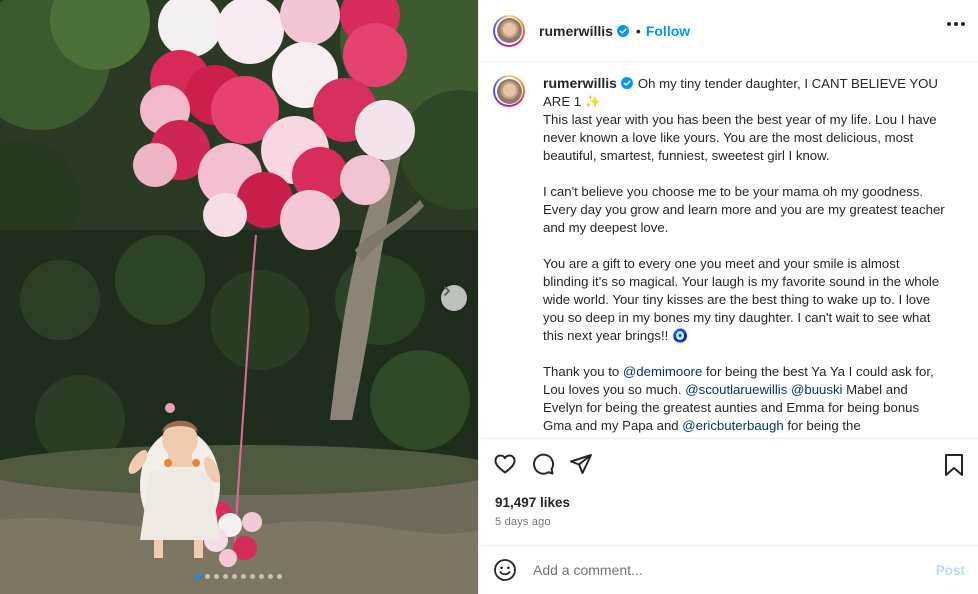 The width and height of the screenshot is (978, 594). I want to click on emoji-button, so click(505, 570).